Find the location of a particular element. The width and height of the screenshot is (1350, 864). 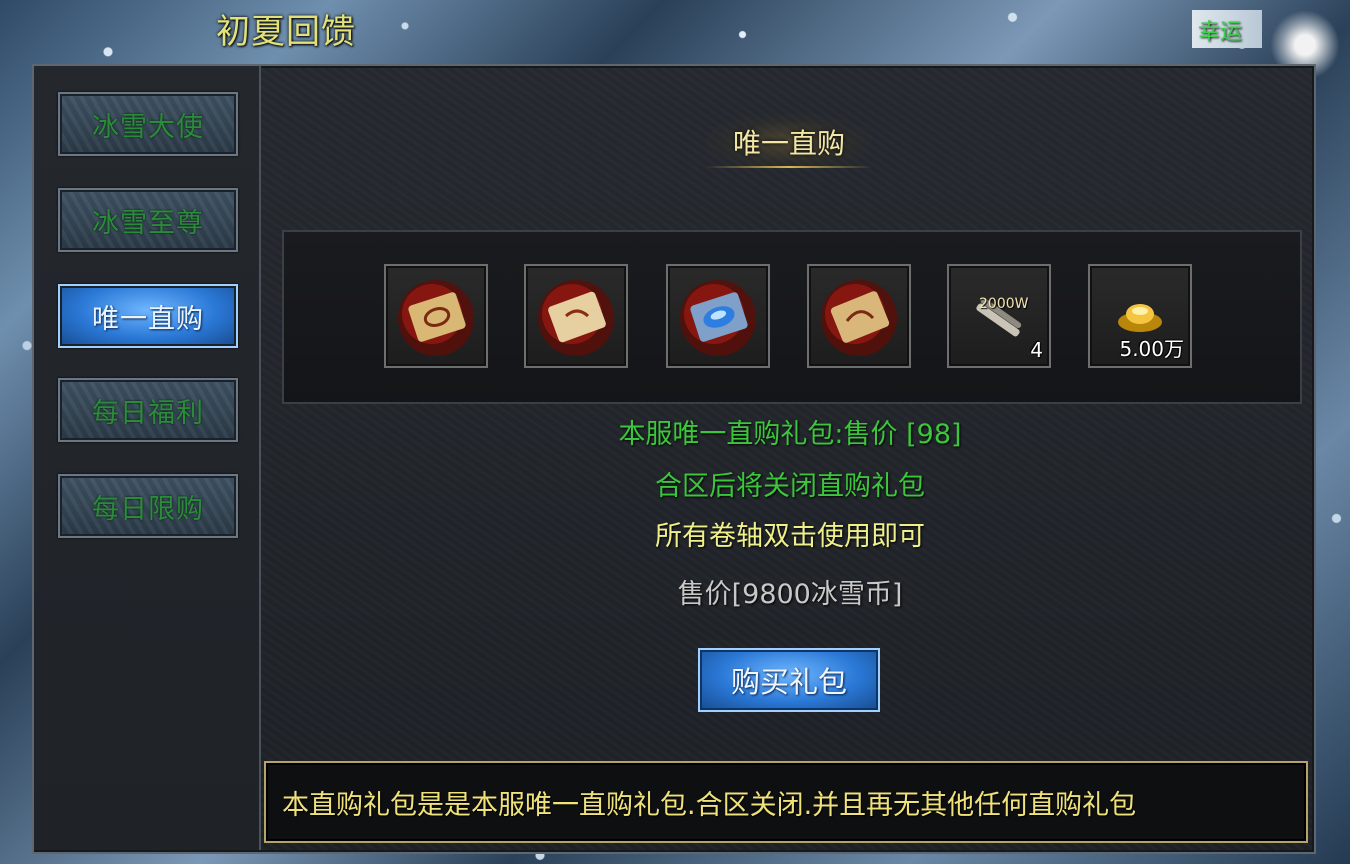

sidebar-item-daily-welfare: 每日福利 is located at coordinates (148, 410).